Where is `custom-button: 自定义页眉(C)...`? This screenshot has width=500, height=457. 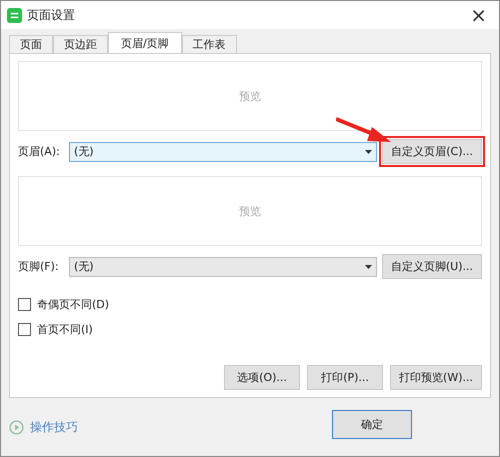
custom-button: 自定义页眉(C)... is located at coordinates (432, 151).